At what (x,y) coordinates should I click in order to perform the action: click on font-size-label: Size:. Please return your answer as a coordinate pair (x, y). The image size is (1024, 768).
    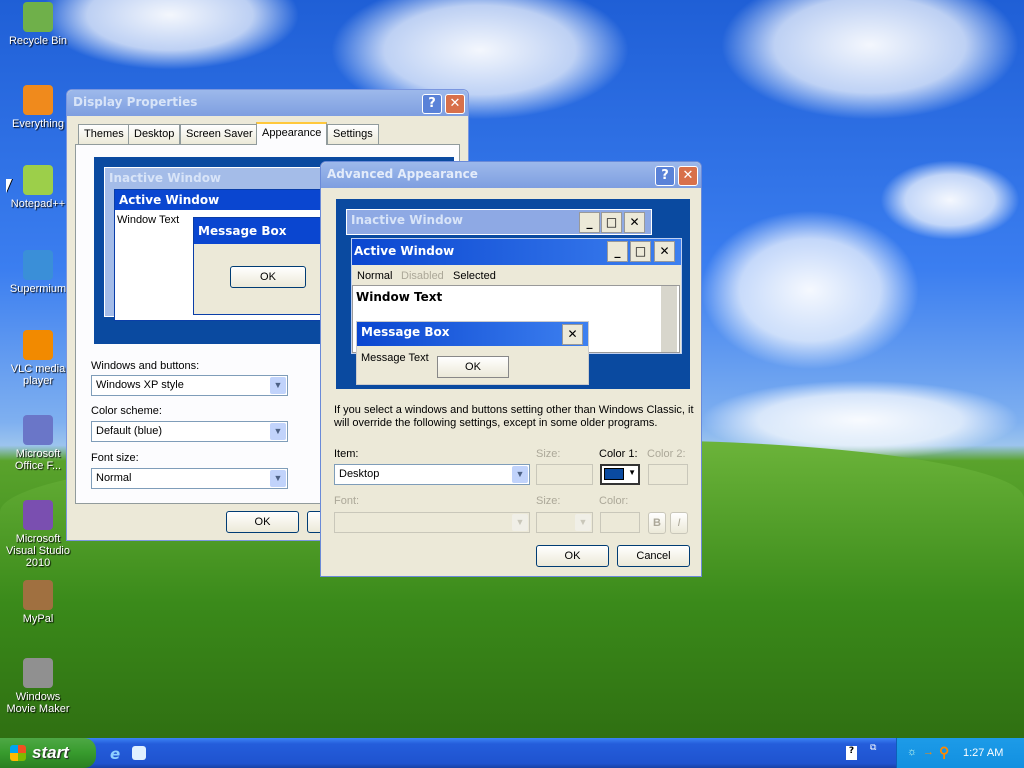
    Looking at the image, I should click on (548, 501).